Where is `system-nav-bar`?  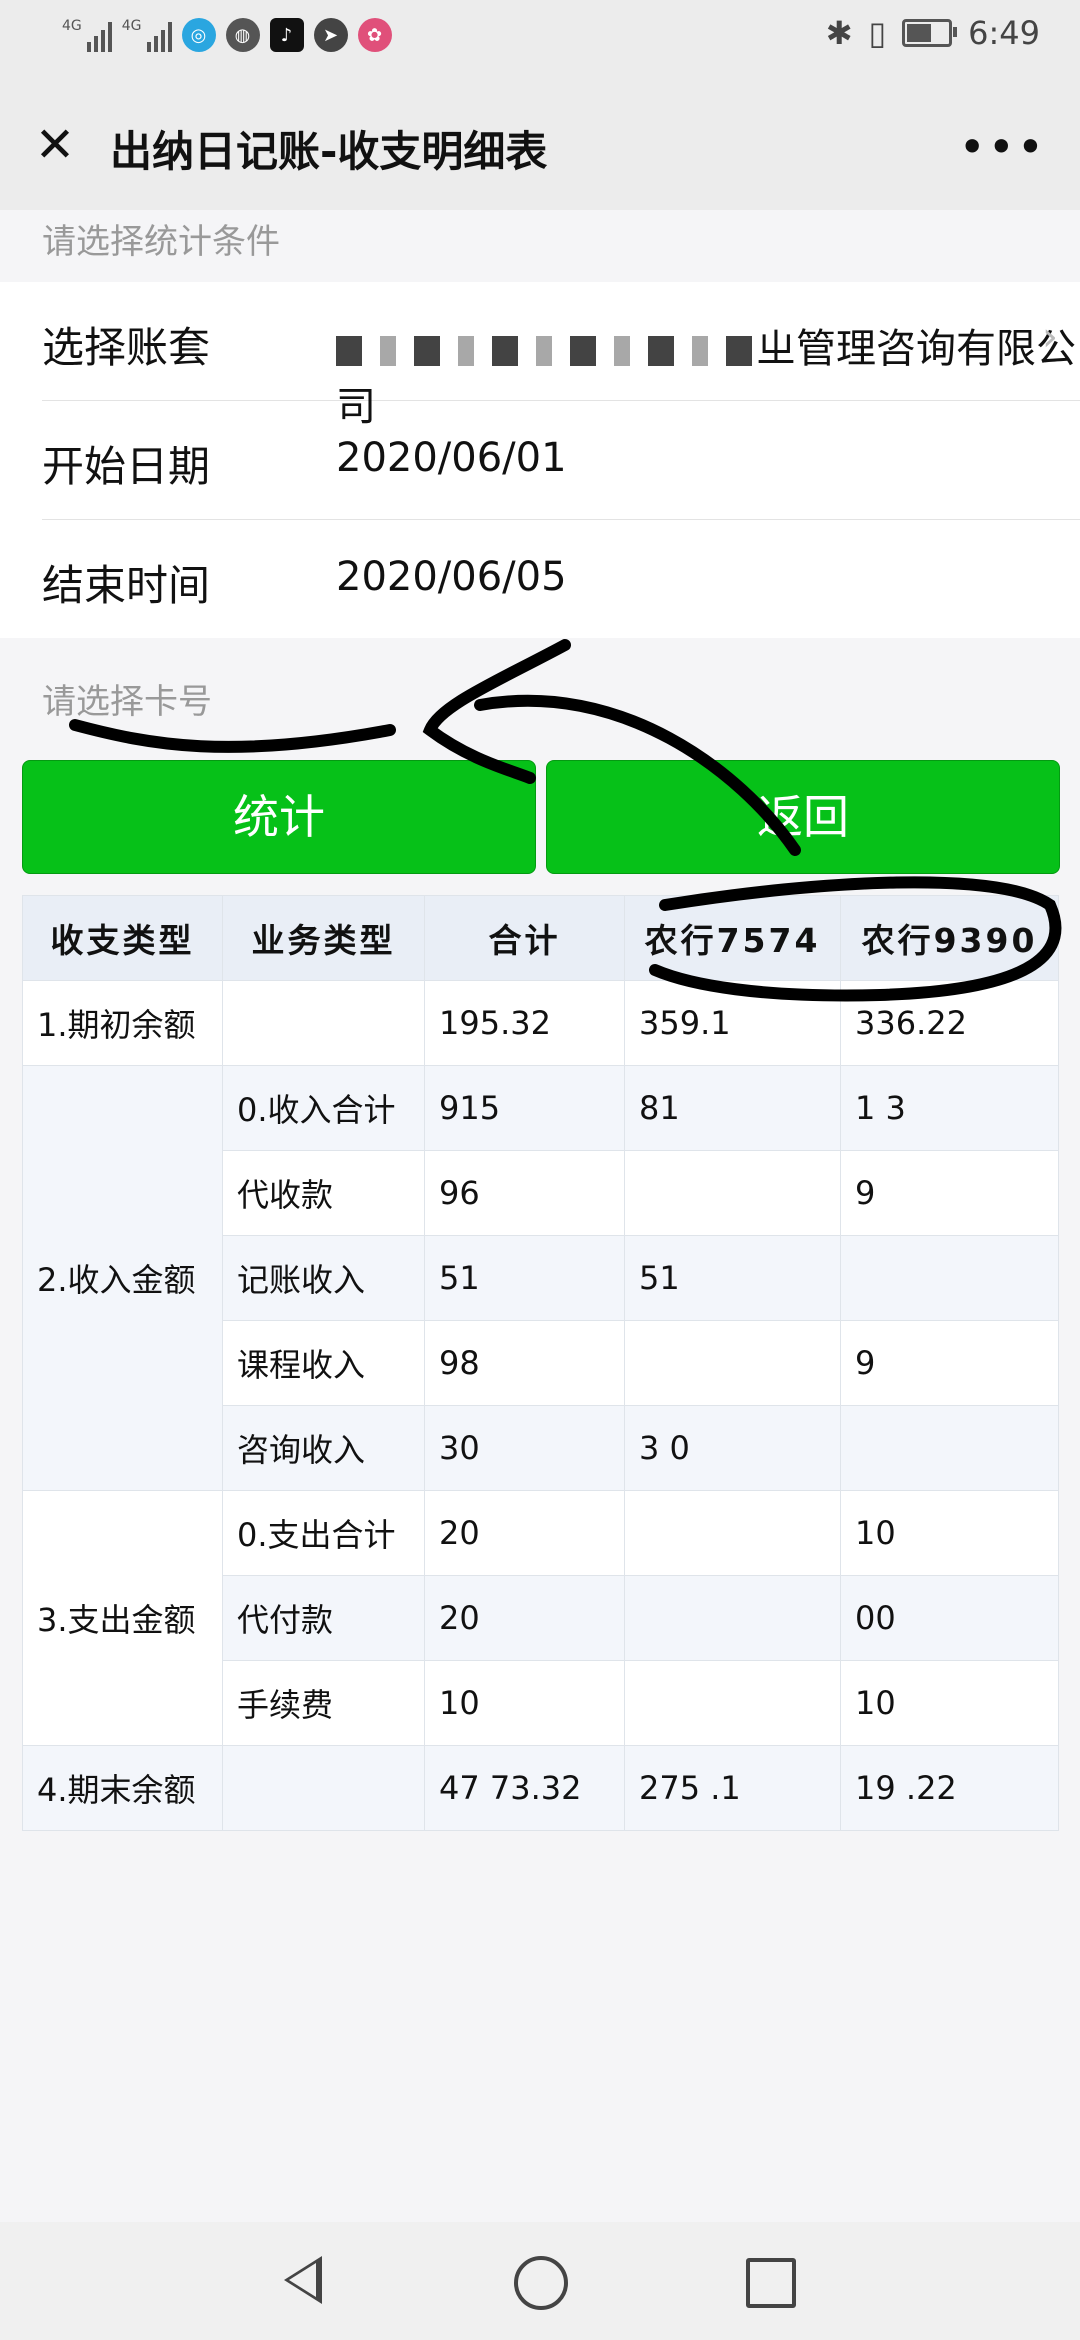 system-nav-bar is located at coordinates (540, 2281).